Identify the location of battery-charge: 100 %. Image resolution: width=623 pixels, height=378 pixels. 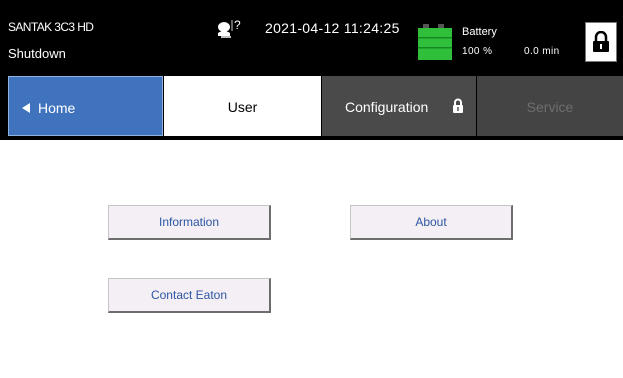
(477, 51).